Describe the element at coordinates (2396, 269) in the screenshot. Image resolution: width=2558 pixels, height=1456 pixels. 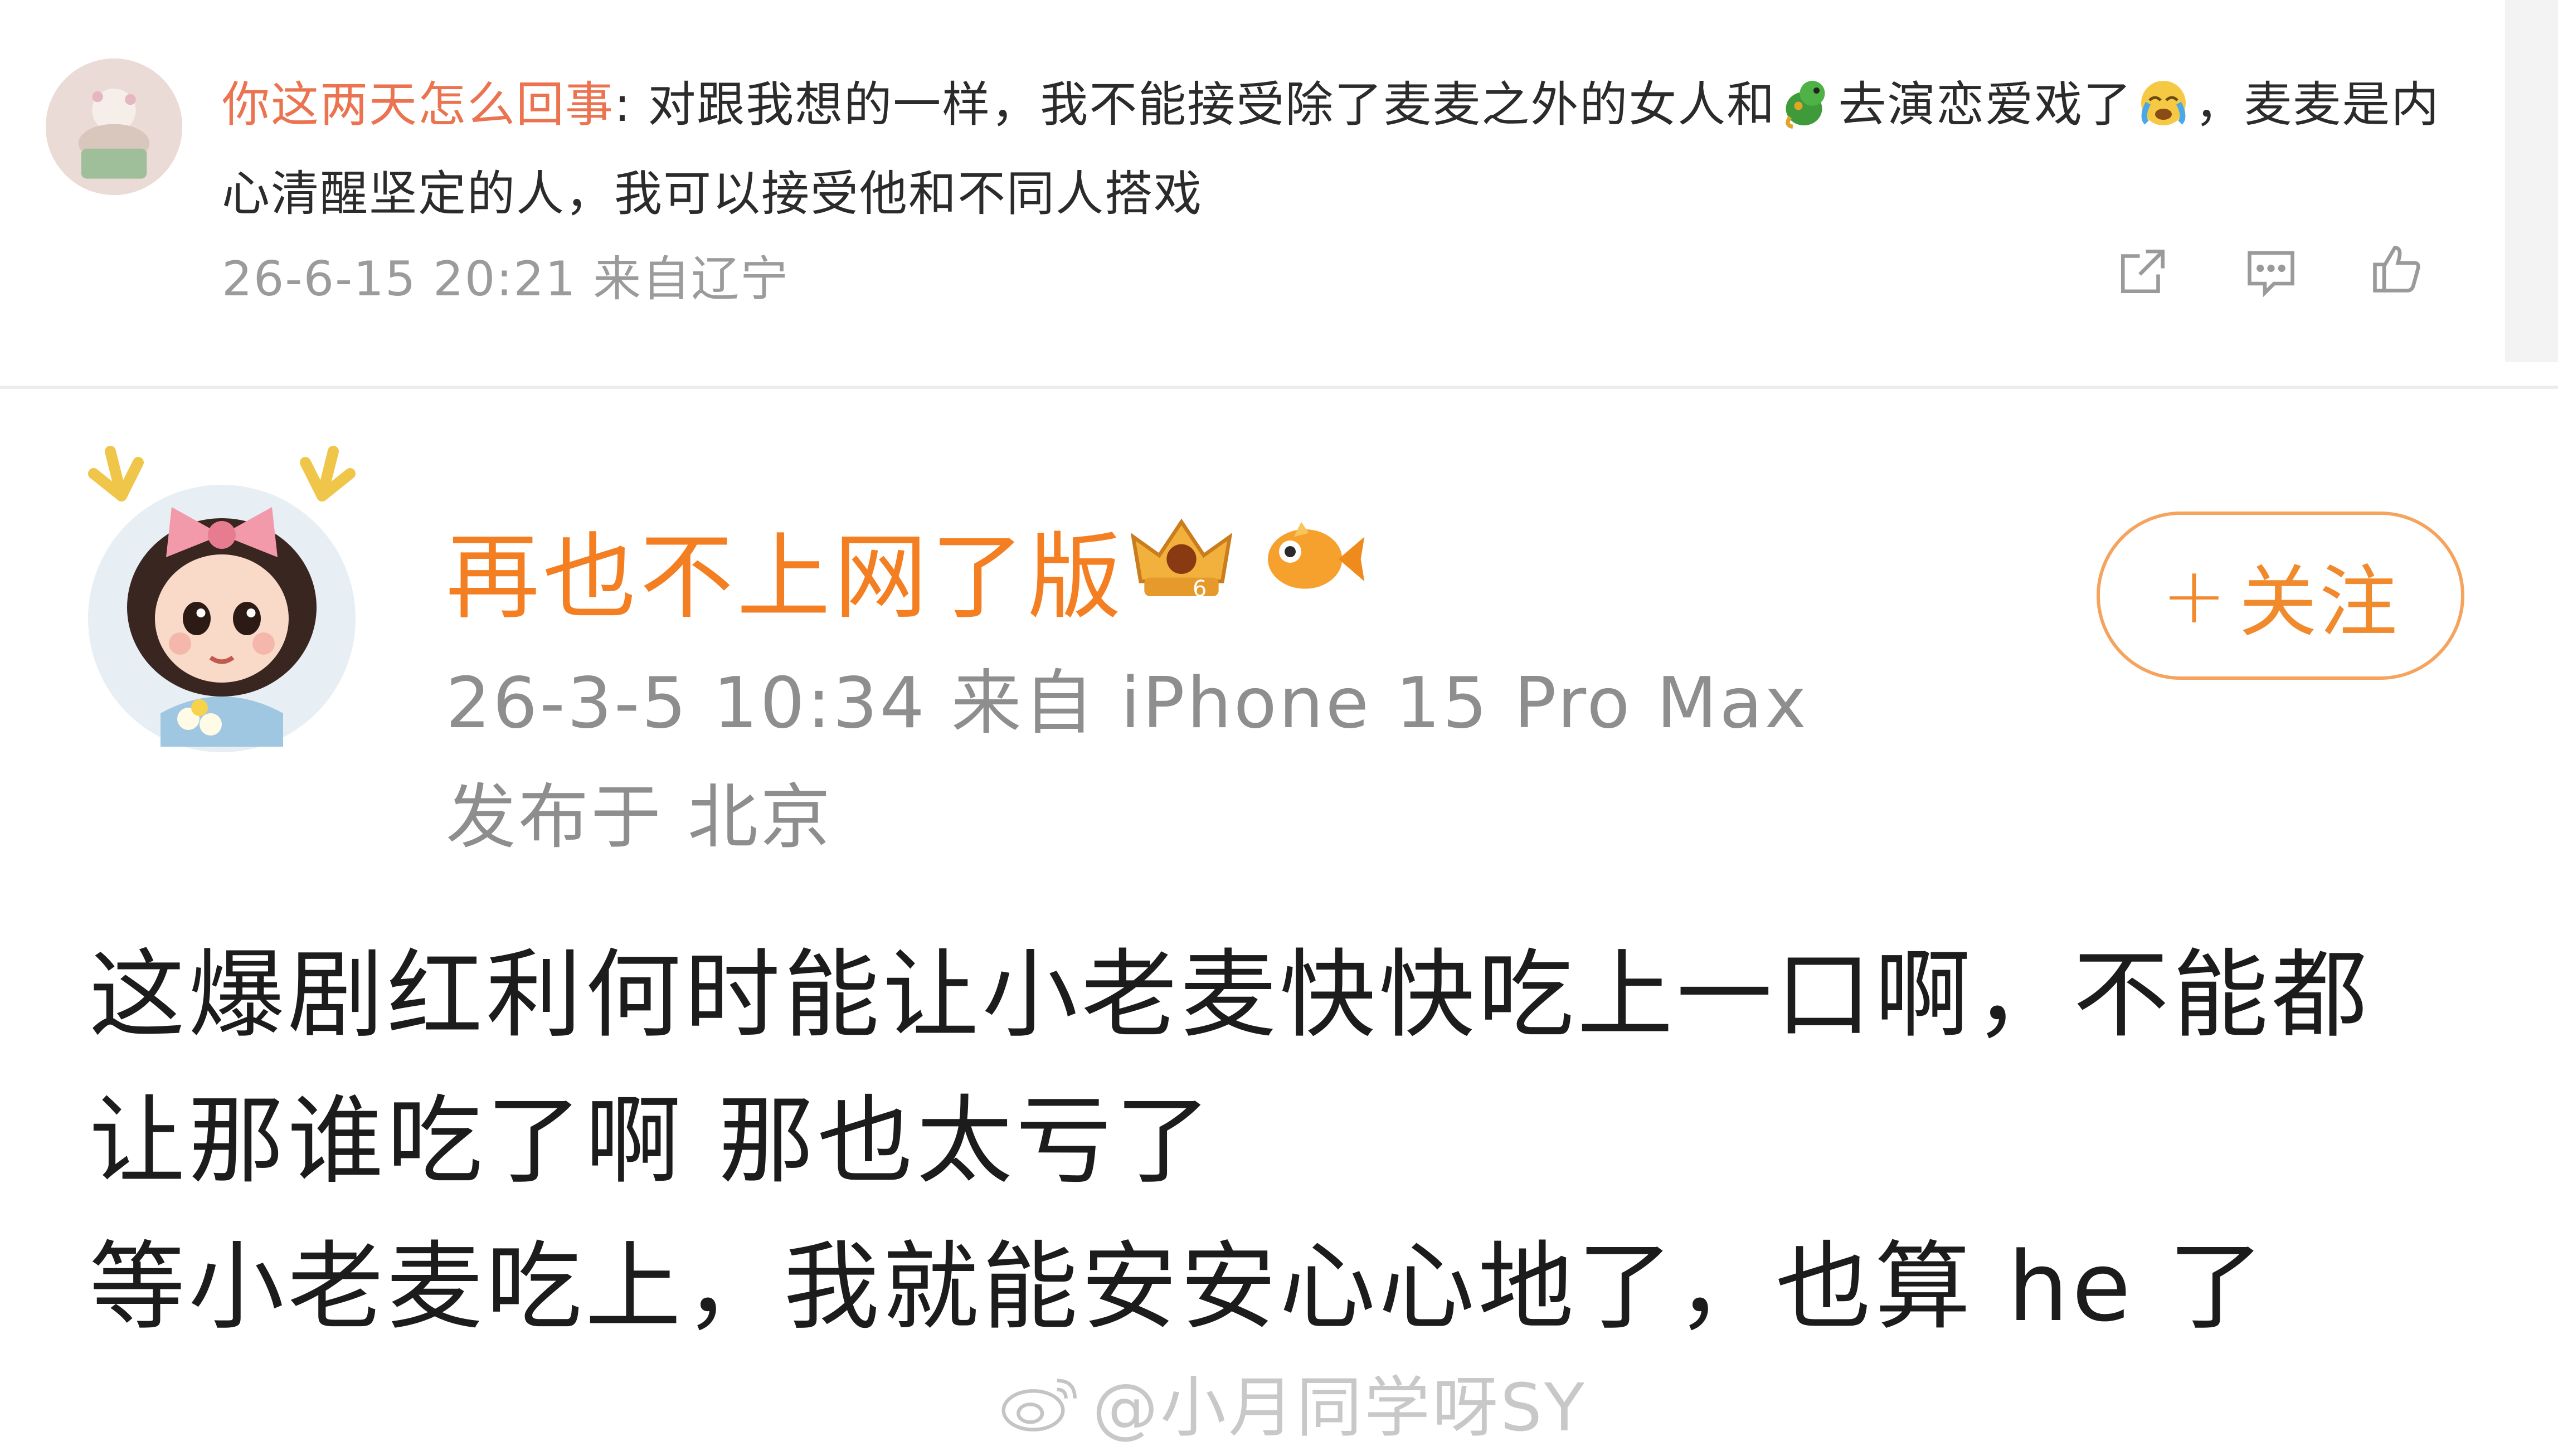
I see `like-icon` at that location.